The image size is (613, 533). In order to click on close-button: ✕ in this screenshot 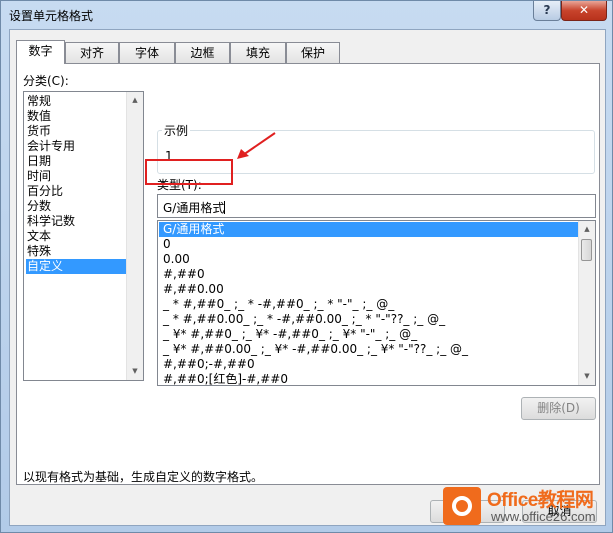, I will do `click(584, 11)`.